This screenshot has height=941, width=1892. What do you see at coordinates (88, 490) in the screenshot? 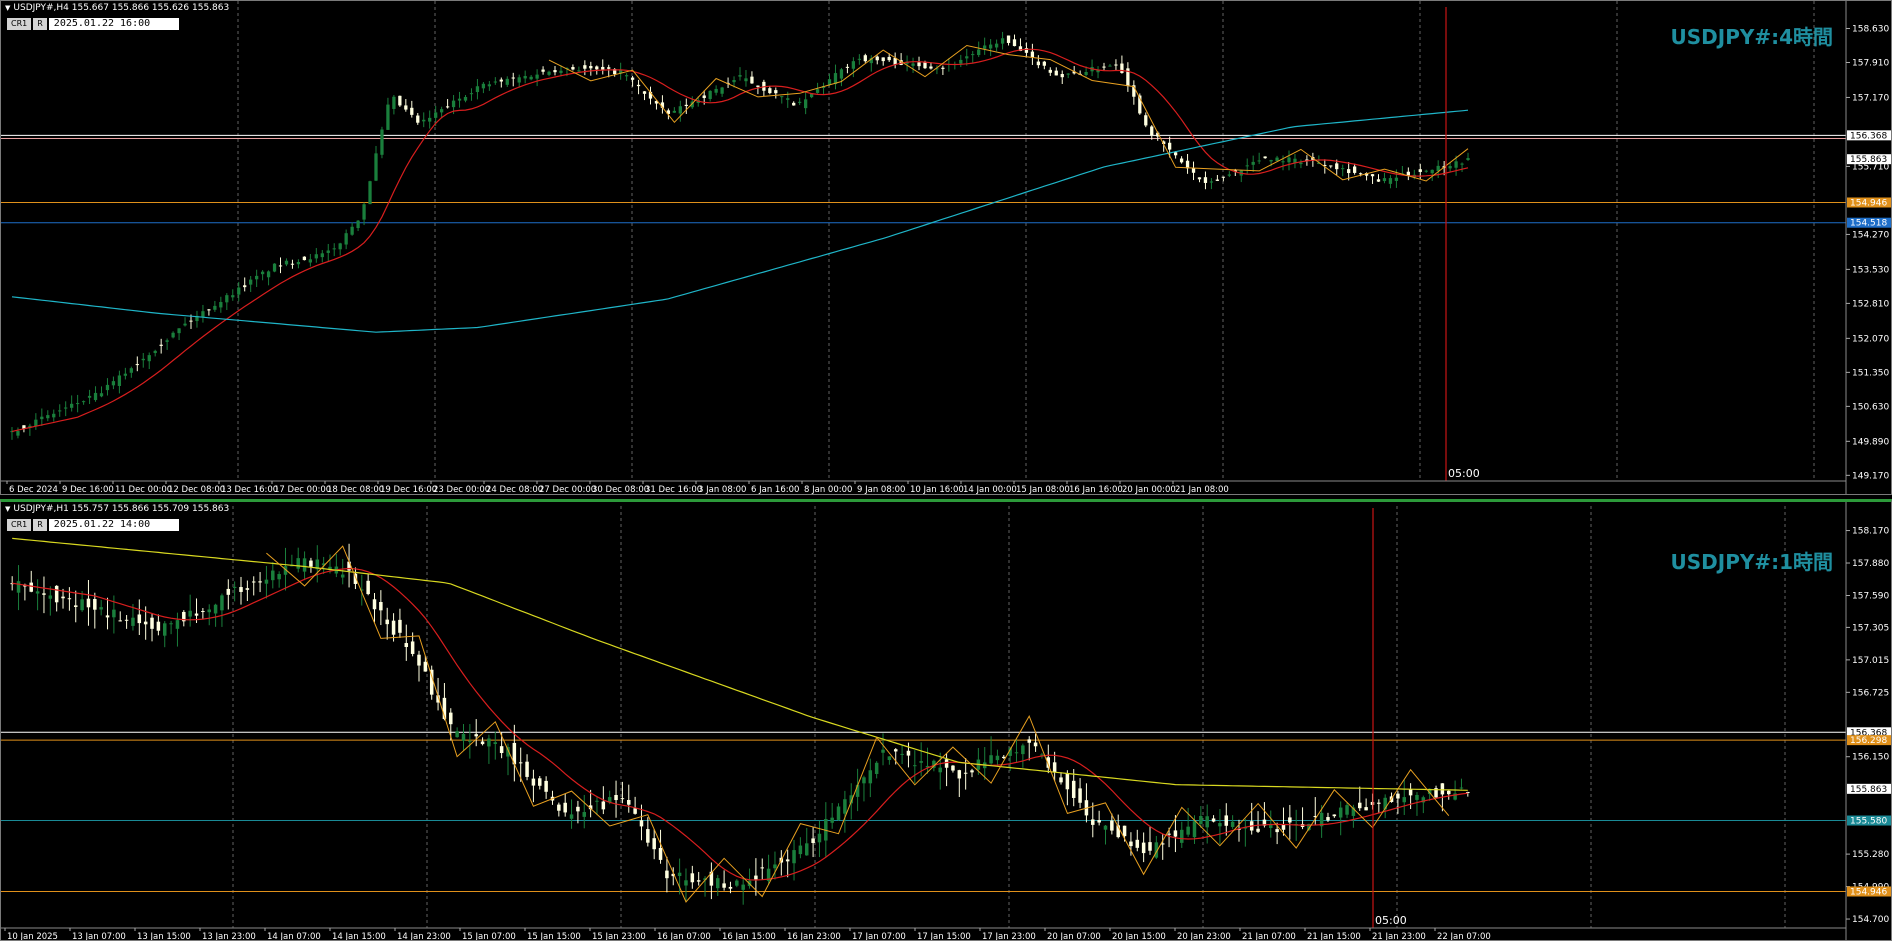
I see `time-tick-label: 9 Dec 16:00` at bounding box center [88, 490].